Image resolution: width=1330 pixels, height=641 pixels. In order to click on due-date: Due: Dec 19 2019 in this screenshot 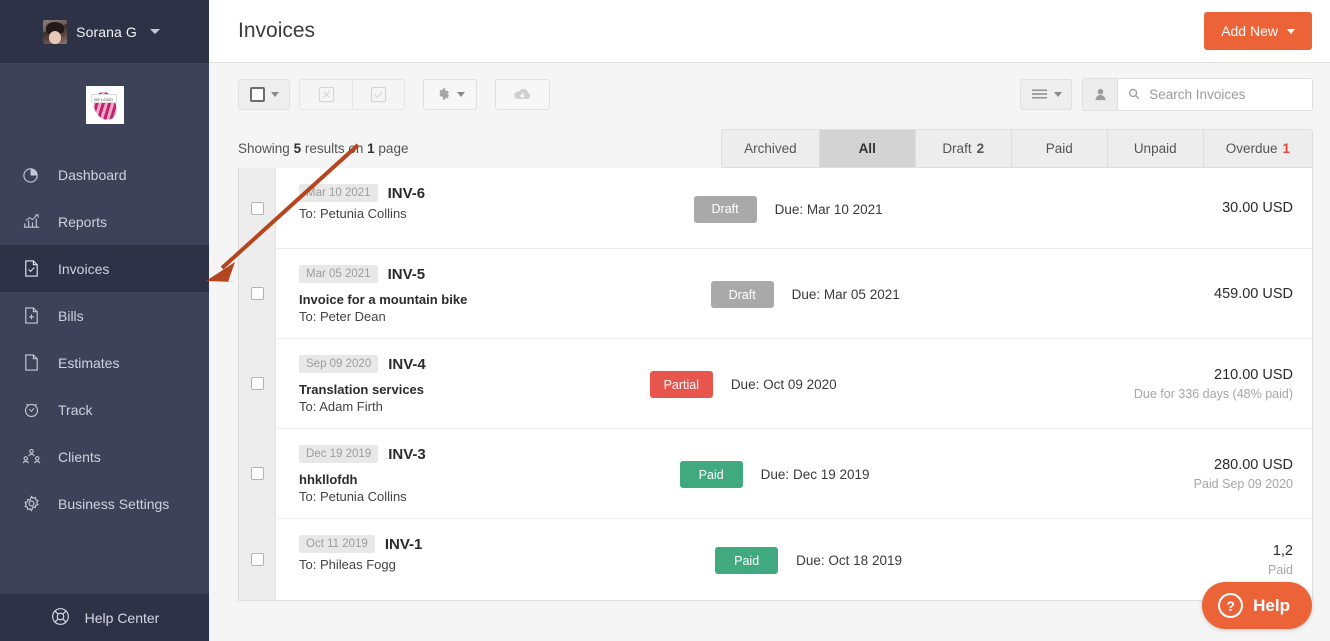, I will do `click(815, 474)`.